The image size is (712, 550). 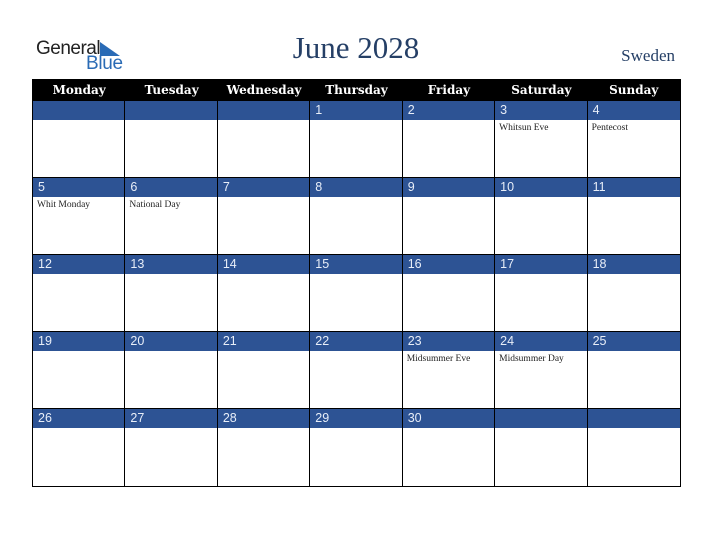 What do you see at coordinates (633, 216) in the screenshot?
I see `day-cell: 11` at bounding box center [633, 216].